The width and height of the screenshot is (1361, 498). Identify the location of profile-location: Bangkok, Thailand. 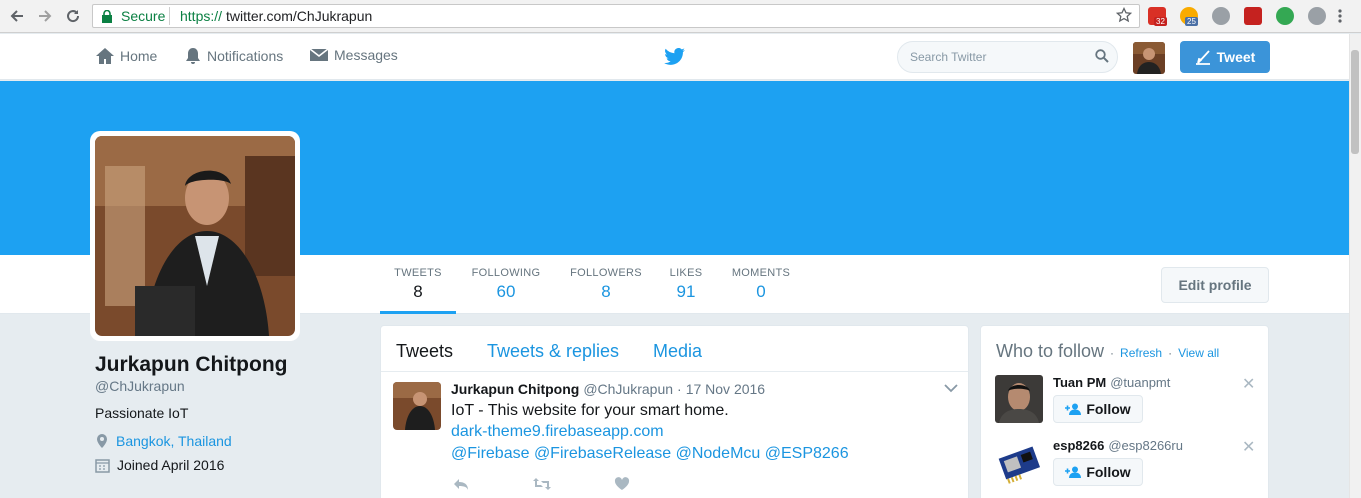
(163, 441).